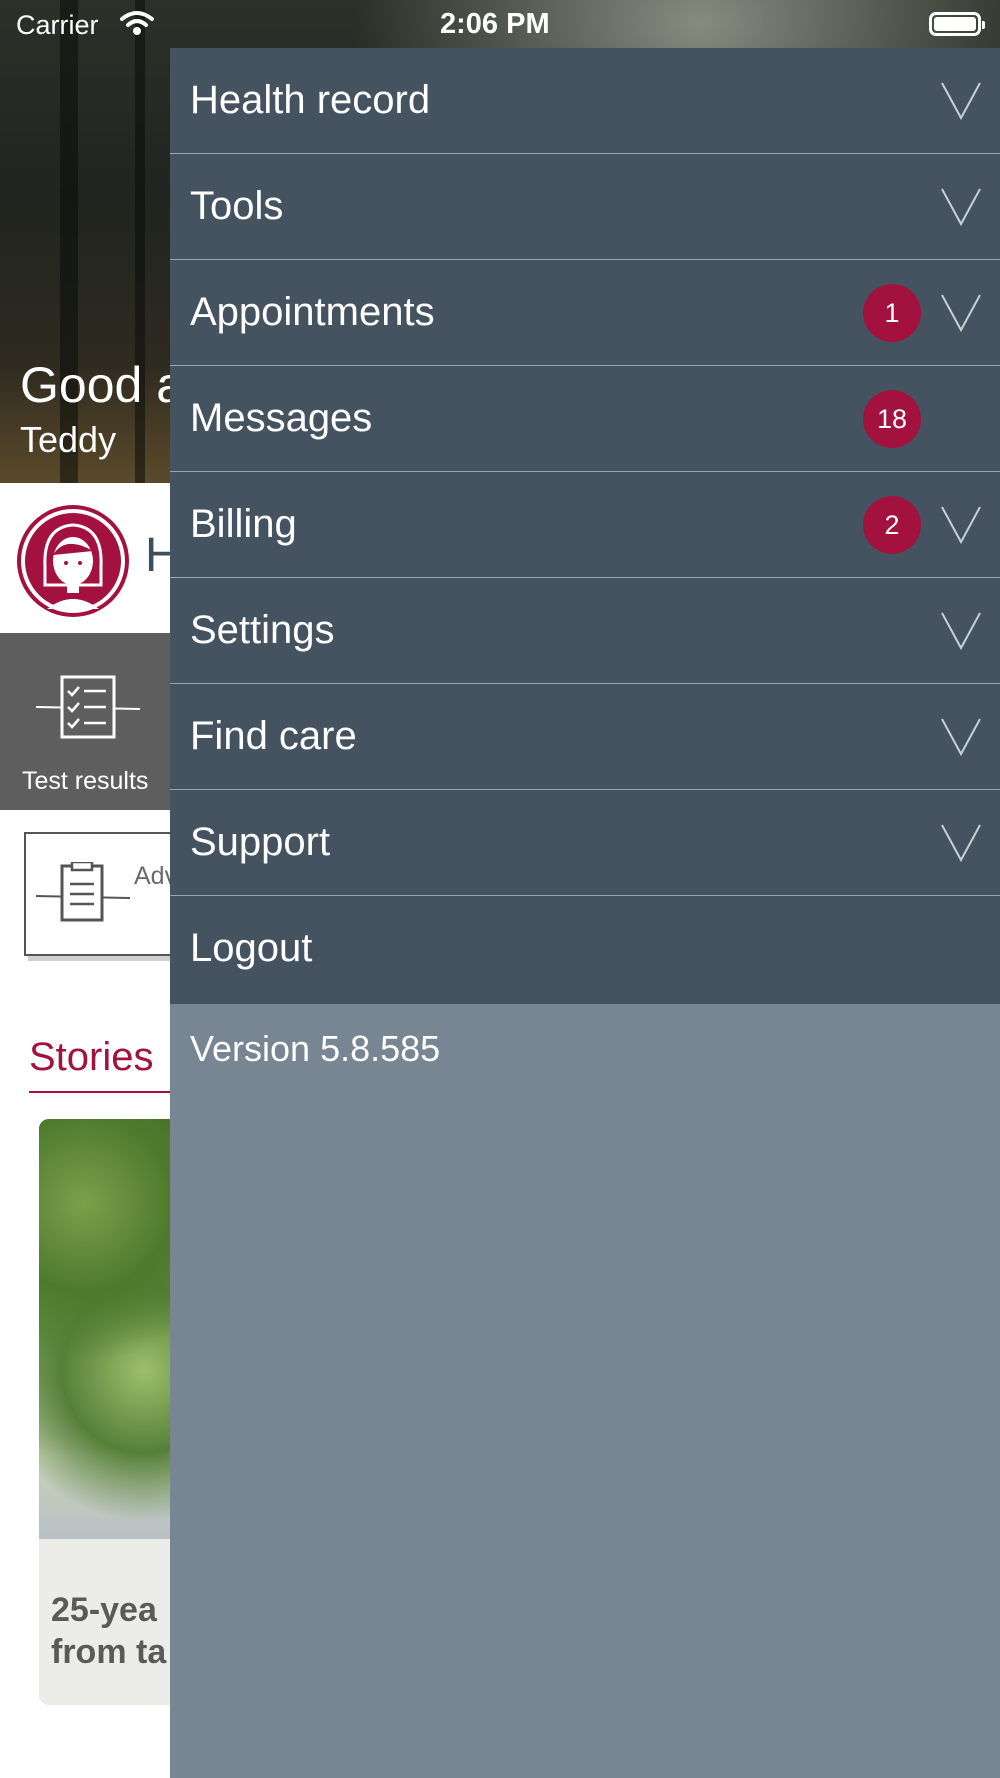 The image size is (1000, 1778). I want to click on menu-item-billing: Billing 2, so click(585, 525).